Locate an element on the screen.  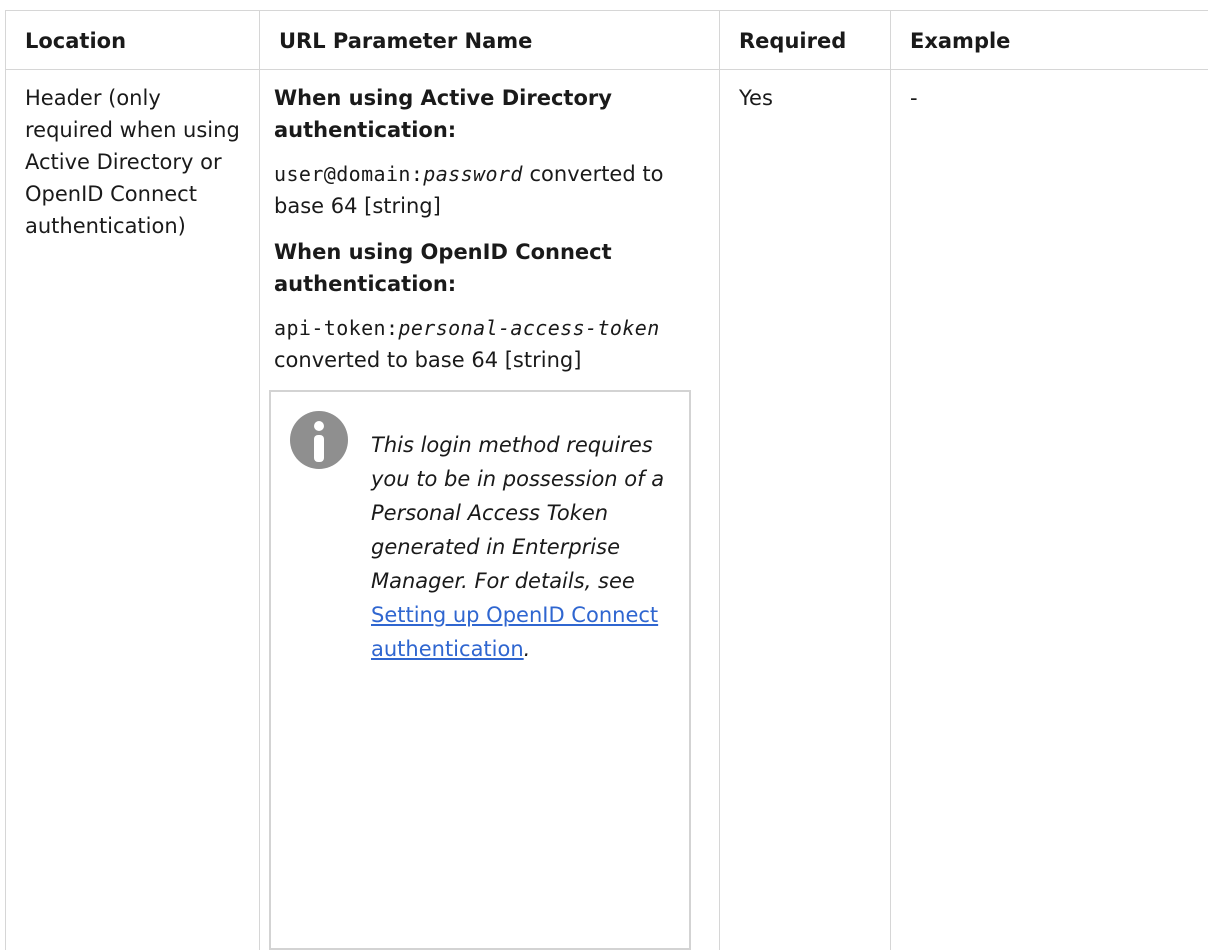
ad-code: user@domain:password is located at coordinates (398, 174).